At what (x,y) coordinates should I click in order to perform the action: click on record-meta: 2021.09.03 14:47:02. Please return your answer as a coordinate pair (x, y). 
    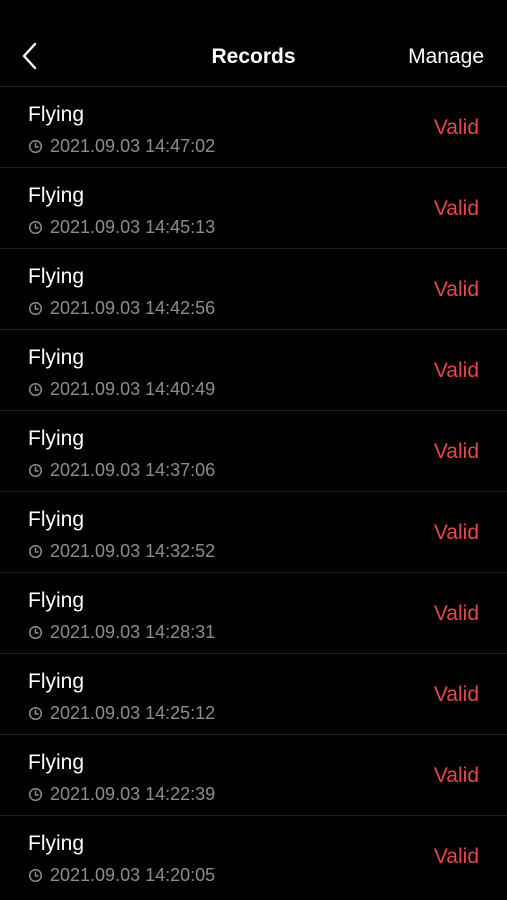
    Looking at the image, I should click on (121, 146).